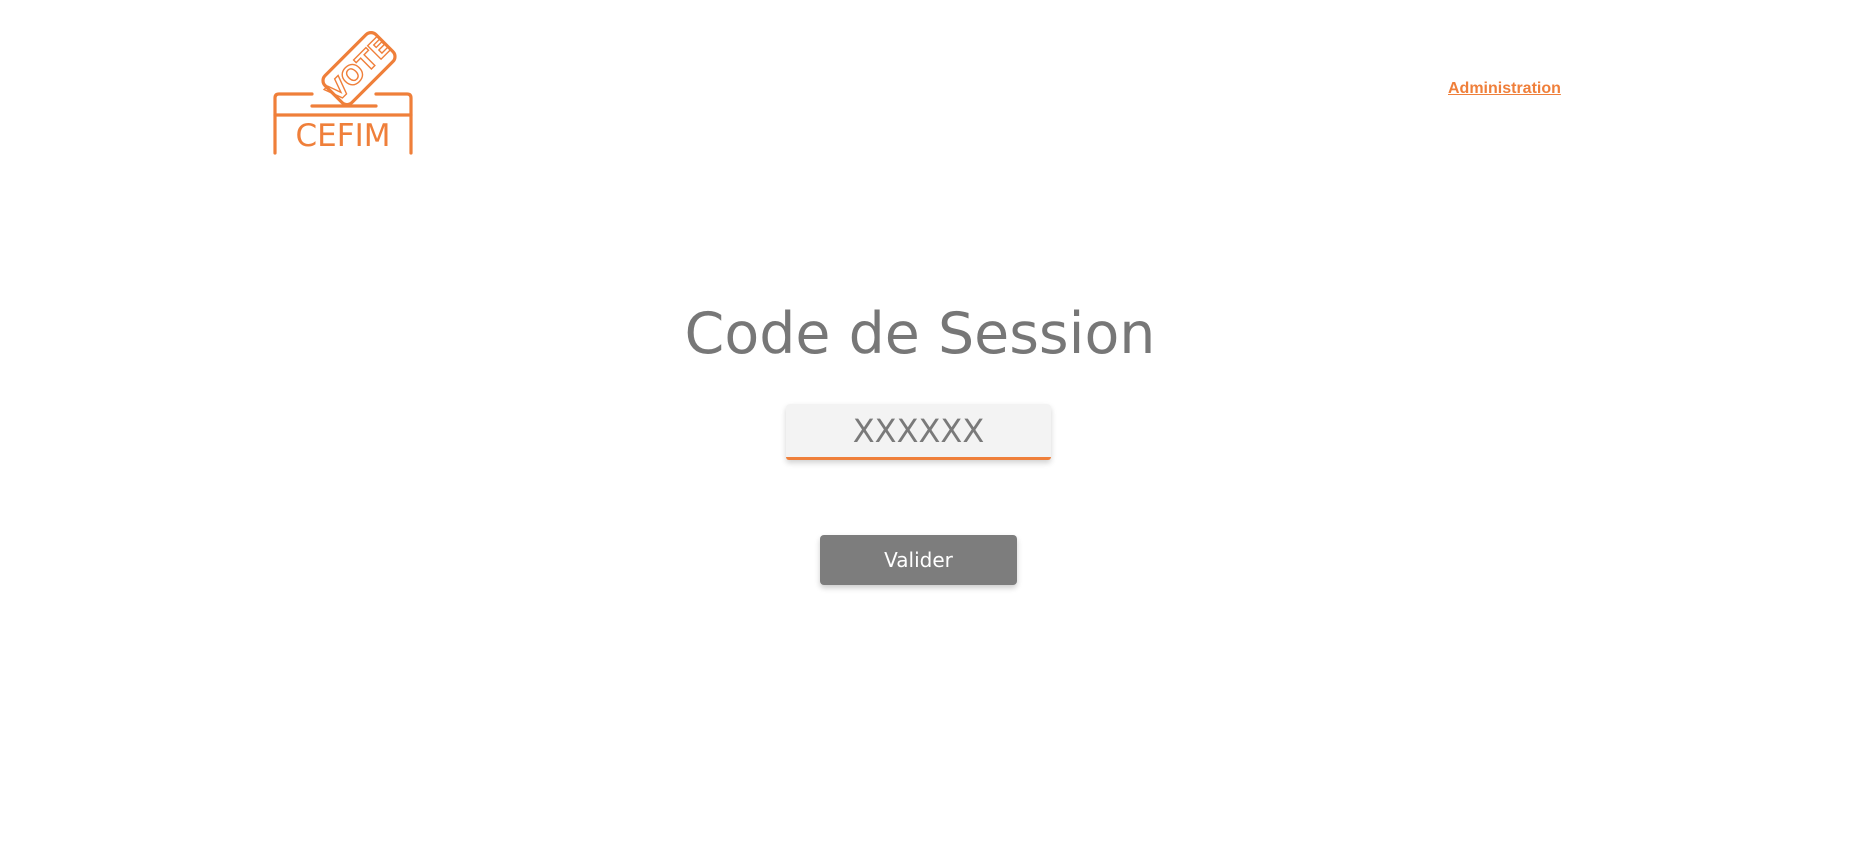  I want to click on cefim-vote-logo: VOTE CEFIM, so click(343, 88).